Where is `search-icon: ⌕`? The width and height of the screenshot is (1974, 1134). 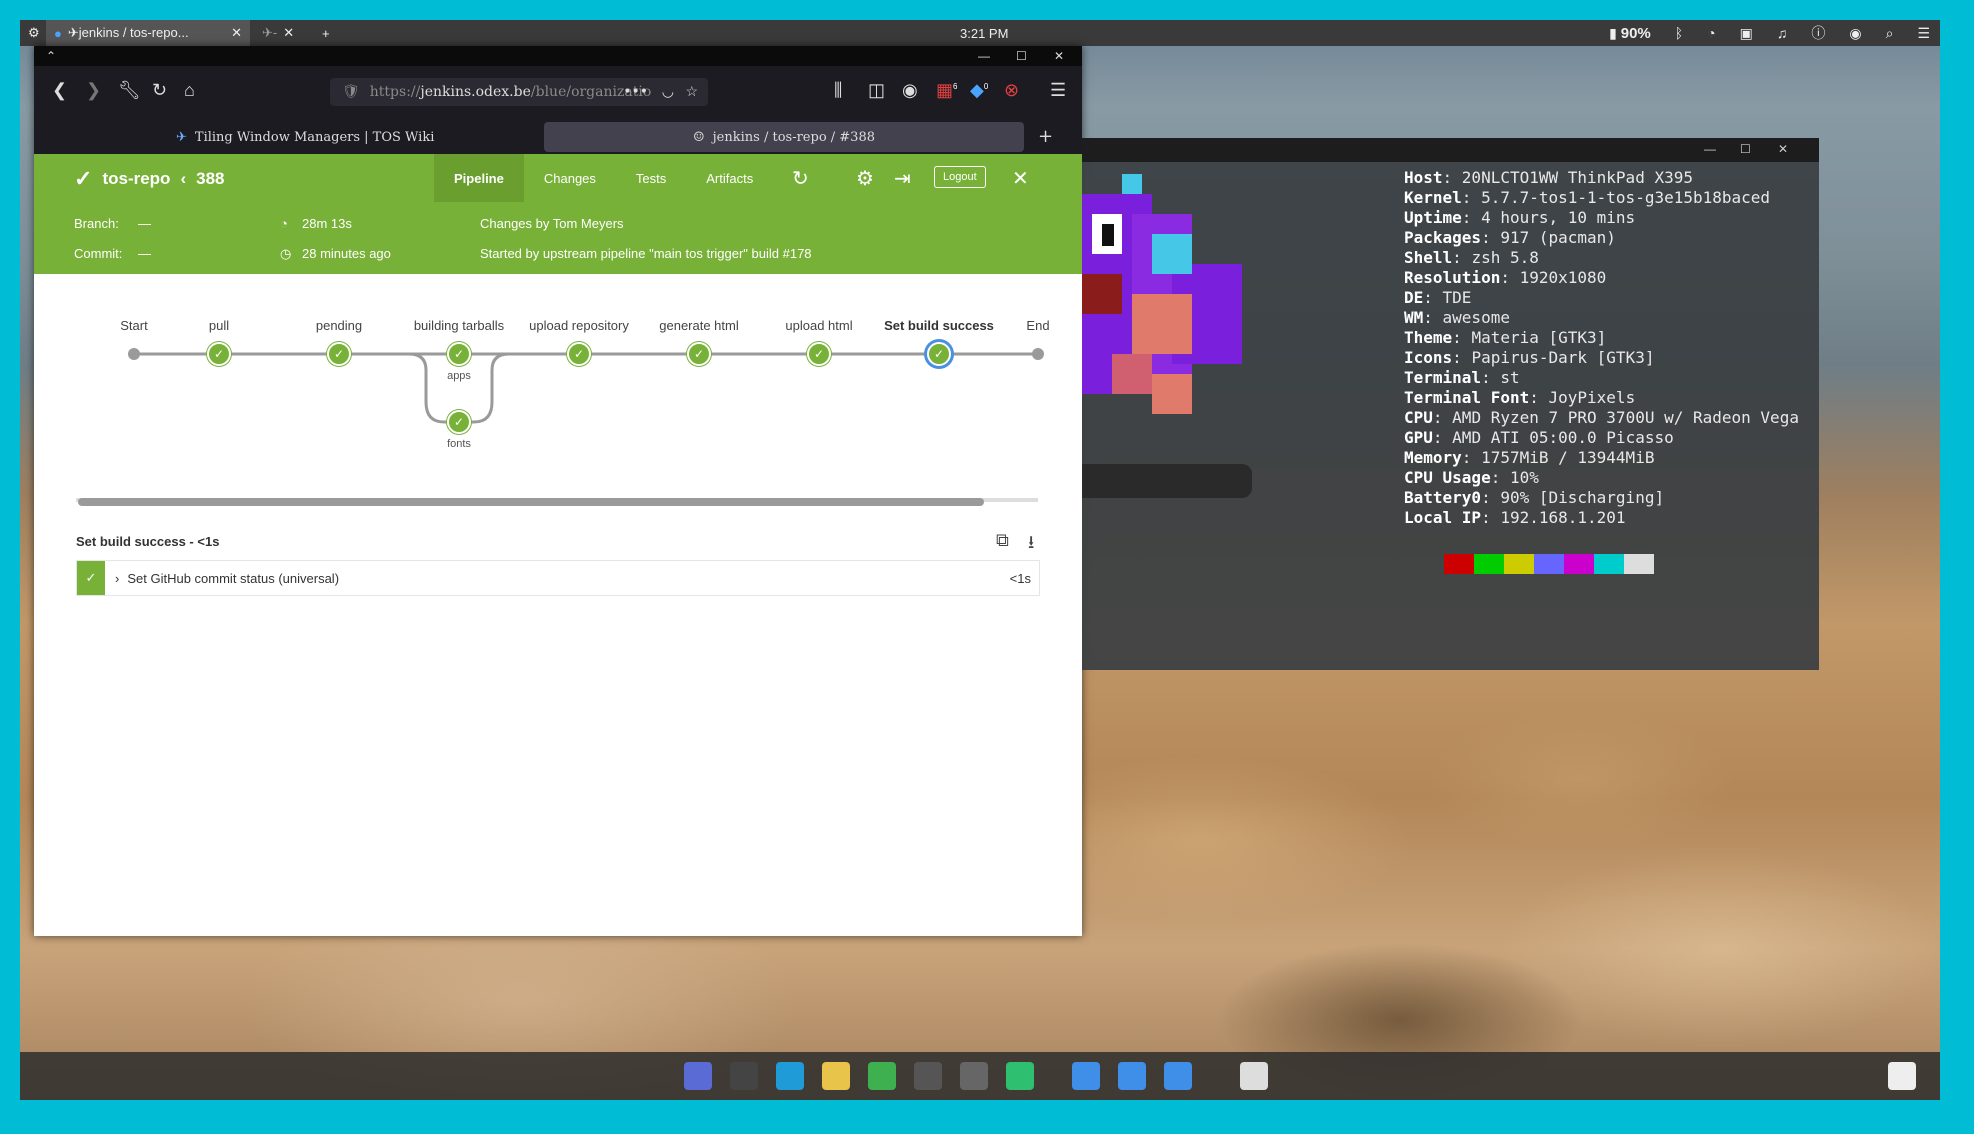 search-icon: ⌕ is located at coordinates (1890, 33).